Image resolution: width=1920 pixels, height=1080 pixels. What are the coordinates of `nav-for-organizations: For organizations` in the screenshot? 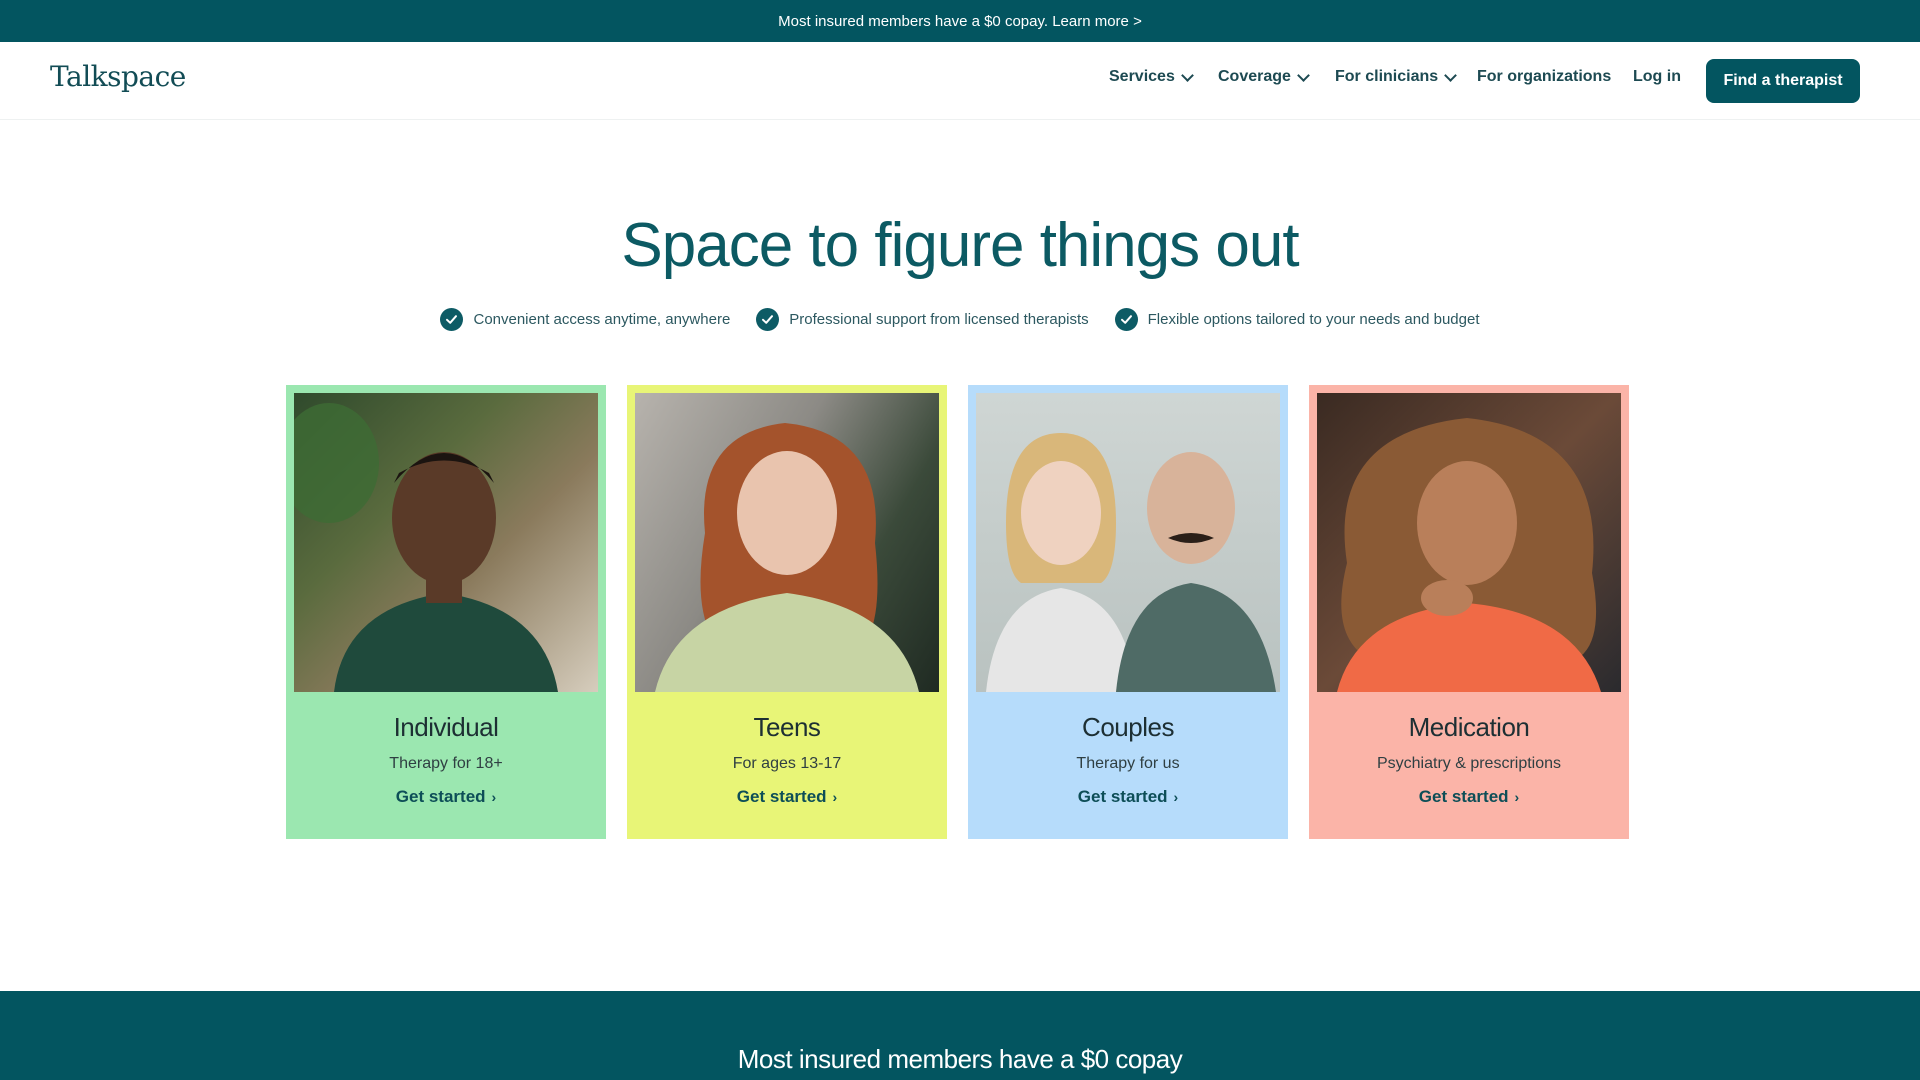 It's located at (1544, 77).